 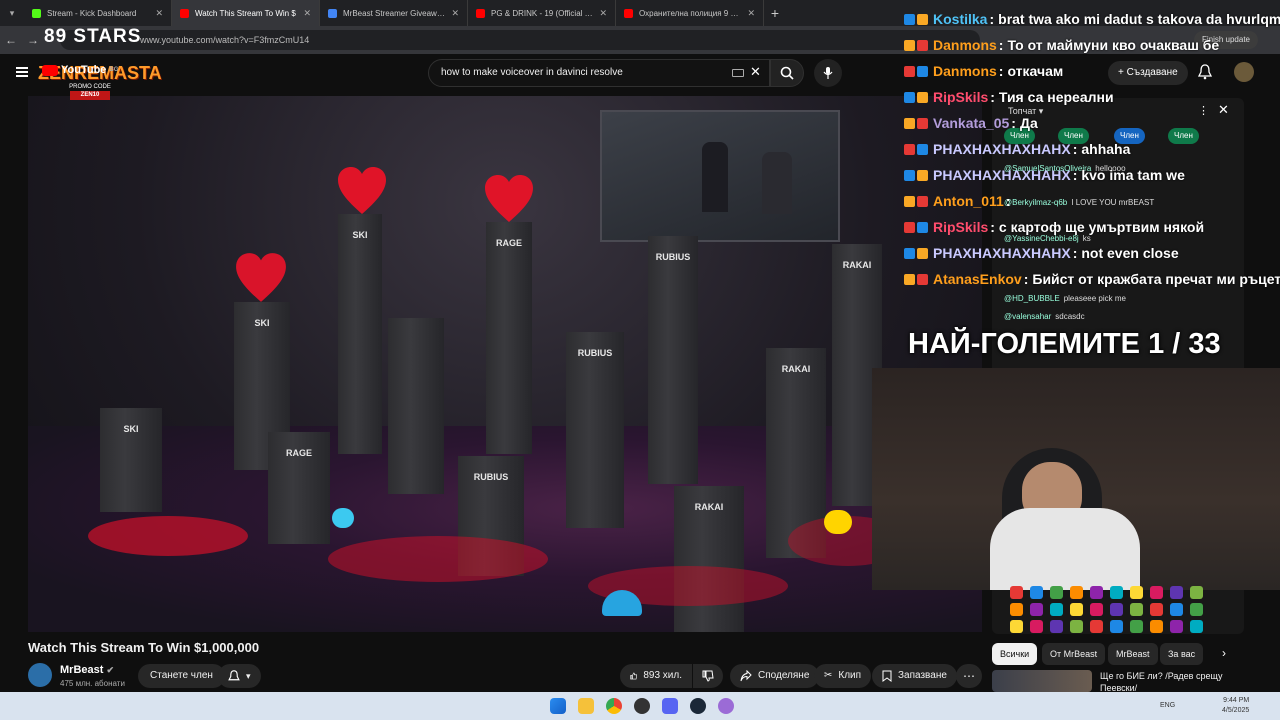 I want to click on browser-tab: MrBeast Streamer Giveaway.pdf✕, so click(x=394, y=13).